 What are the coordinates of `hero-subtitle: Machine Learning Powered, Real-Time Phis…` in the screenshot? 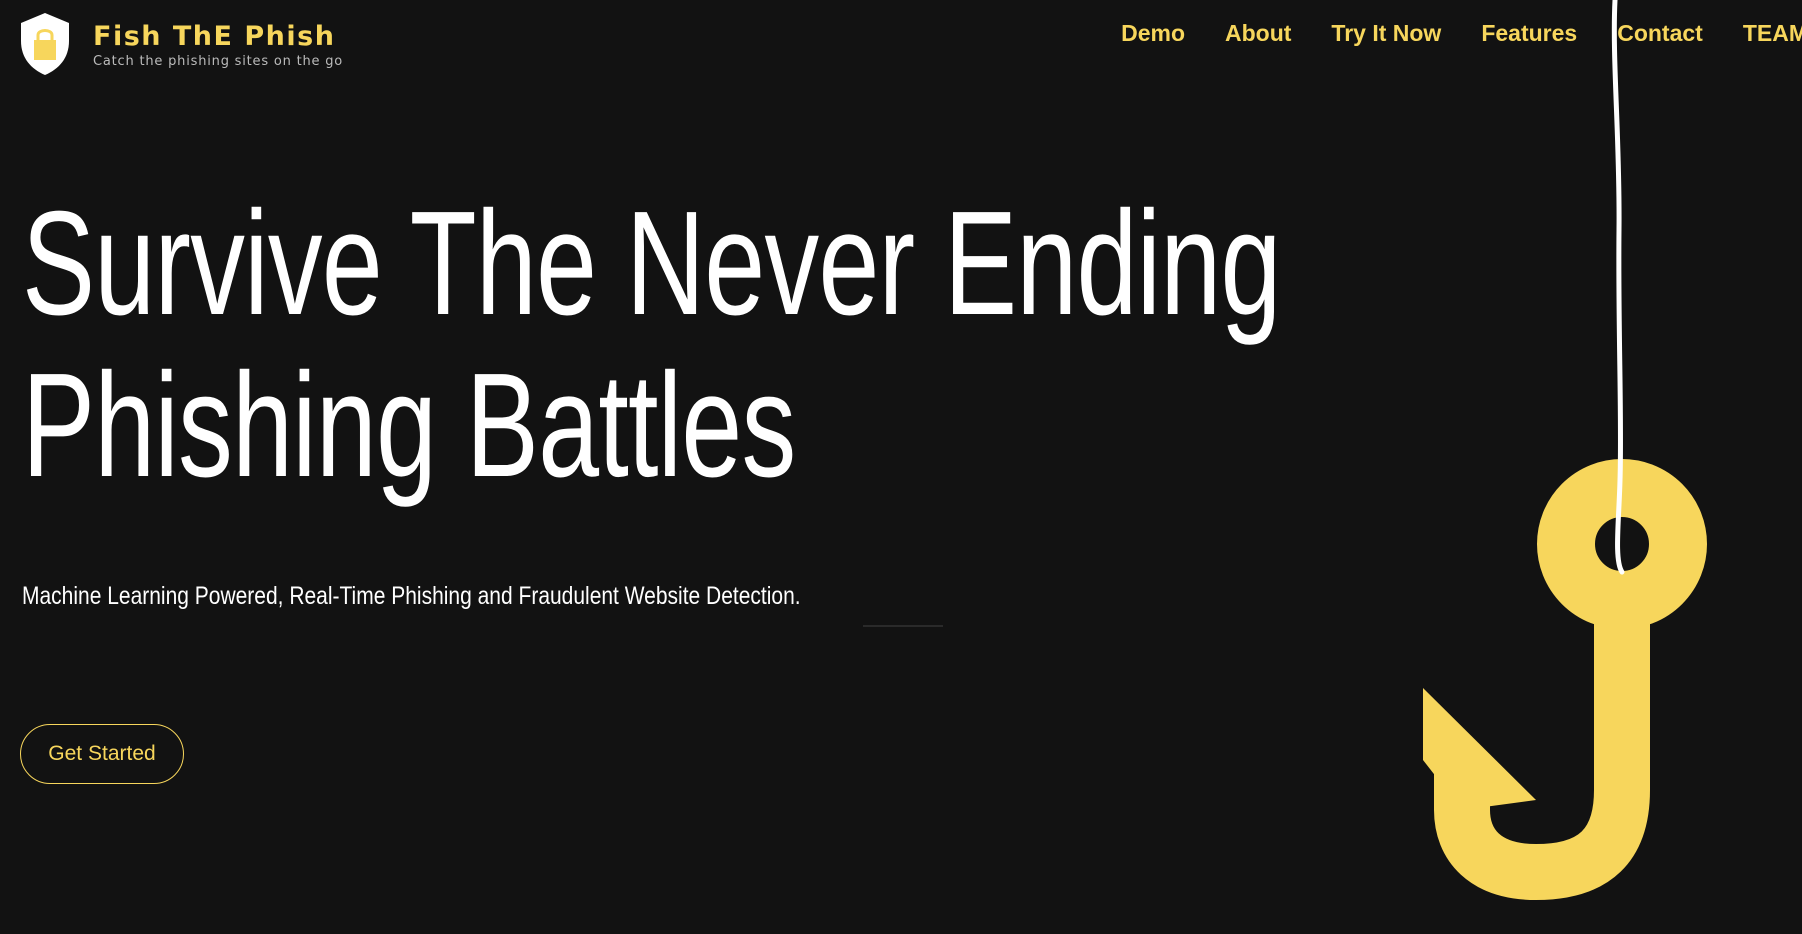 It's located at (411, 596).